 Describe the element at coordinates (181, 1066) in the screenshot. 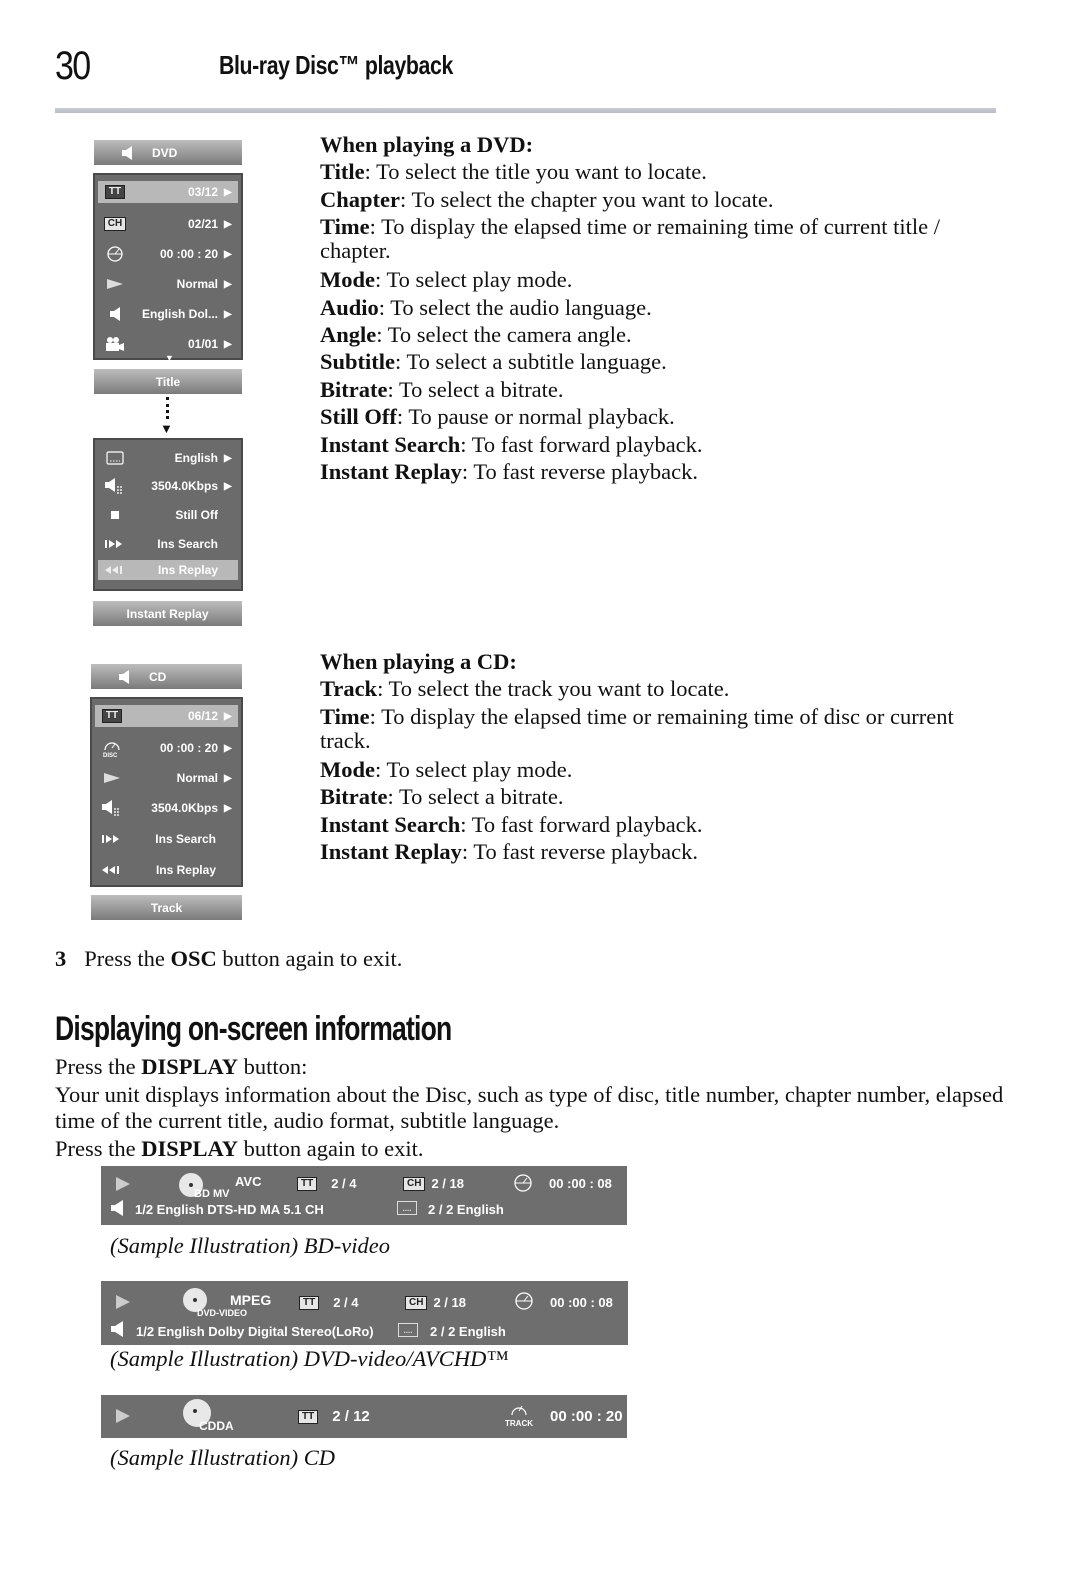

I see `paragraph: Press the DISPLAY button:` at that location.